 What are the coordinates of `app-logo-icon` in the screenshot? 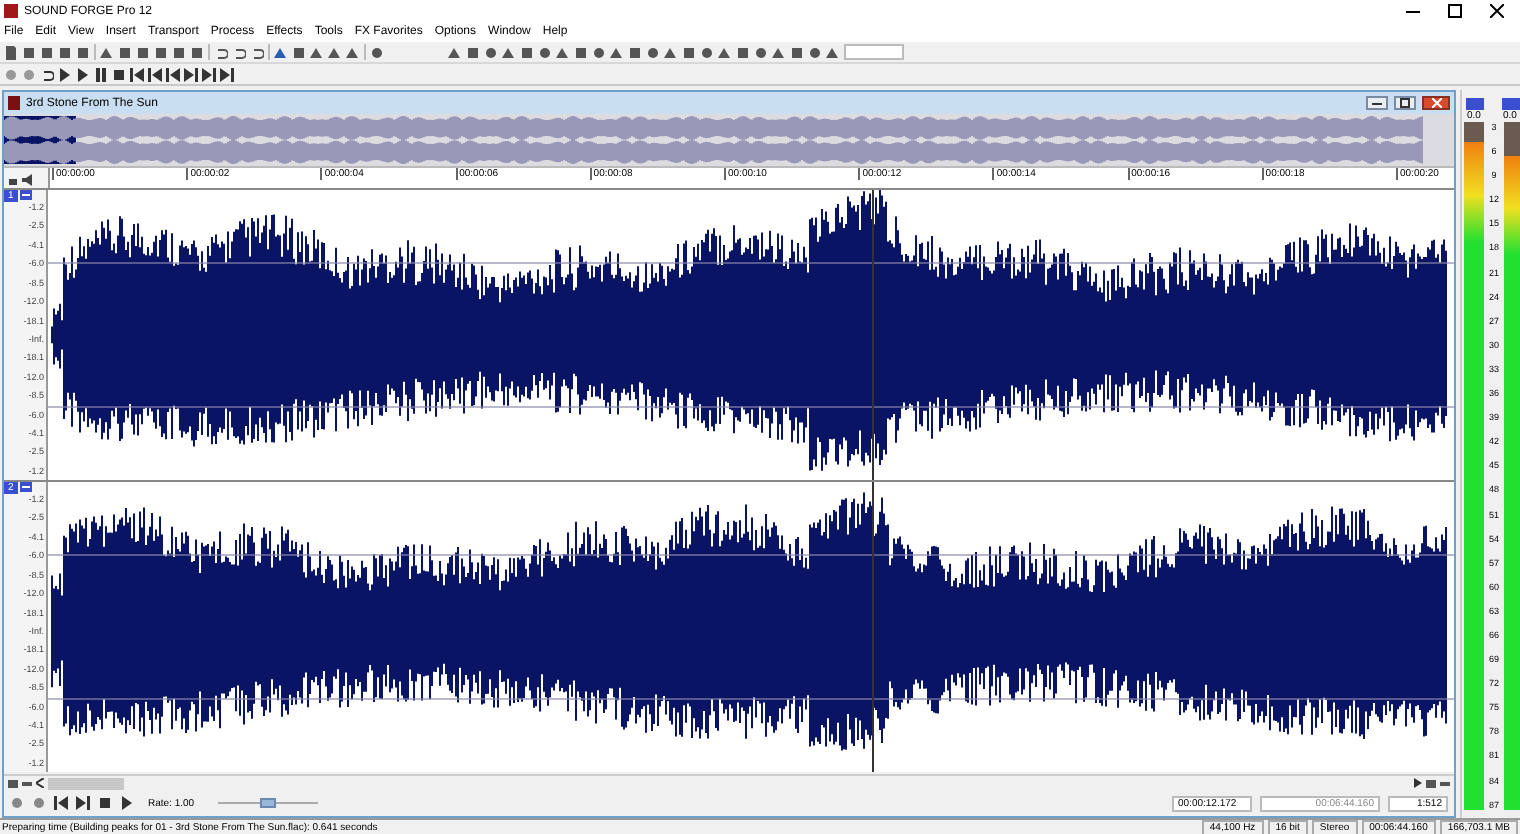 It's located at (11, 11).